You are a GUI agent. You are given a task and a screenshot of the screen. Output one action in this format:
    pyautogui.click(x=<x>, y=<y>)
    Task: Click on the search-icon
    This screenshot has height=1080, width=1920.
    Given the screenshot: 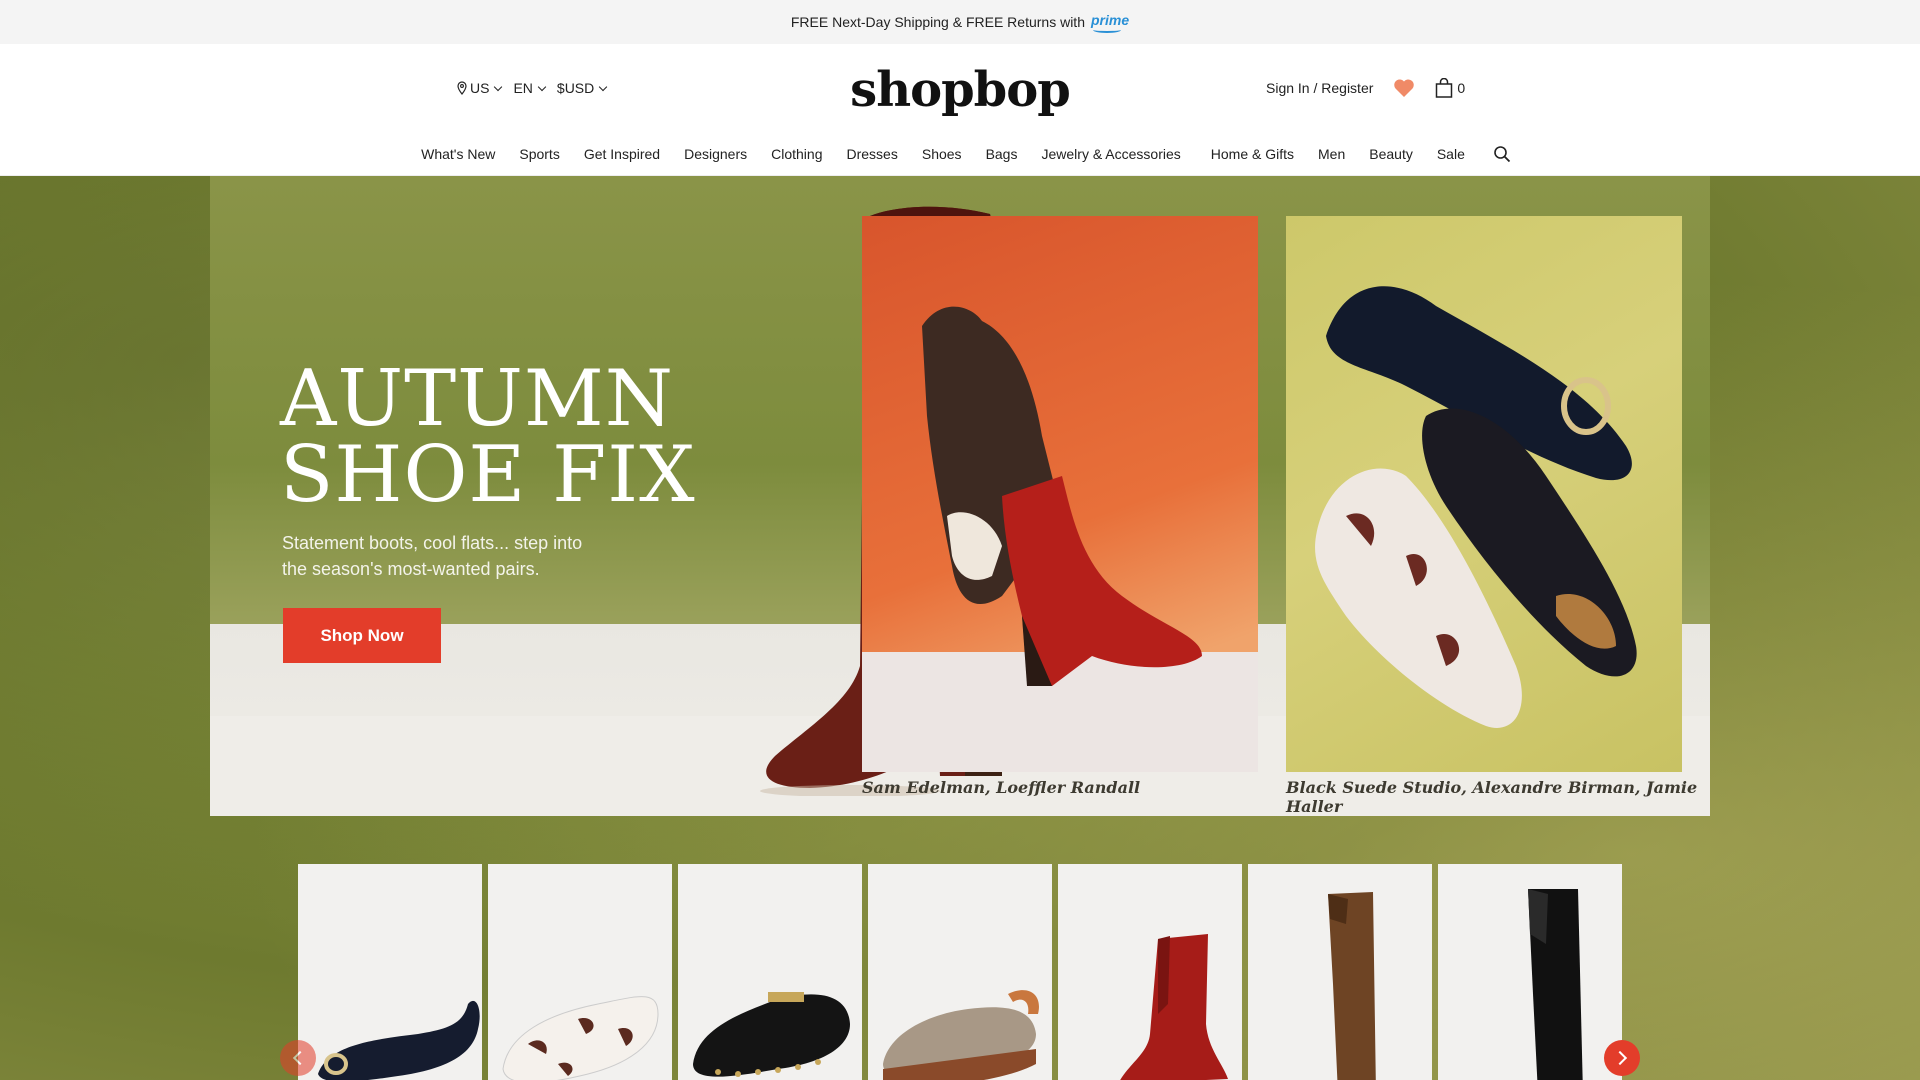 What is the action you would take?
    pyautogui.click(x=1502, y=154)
    